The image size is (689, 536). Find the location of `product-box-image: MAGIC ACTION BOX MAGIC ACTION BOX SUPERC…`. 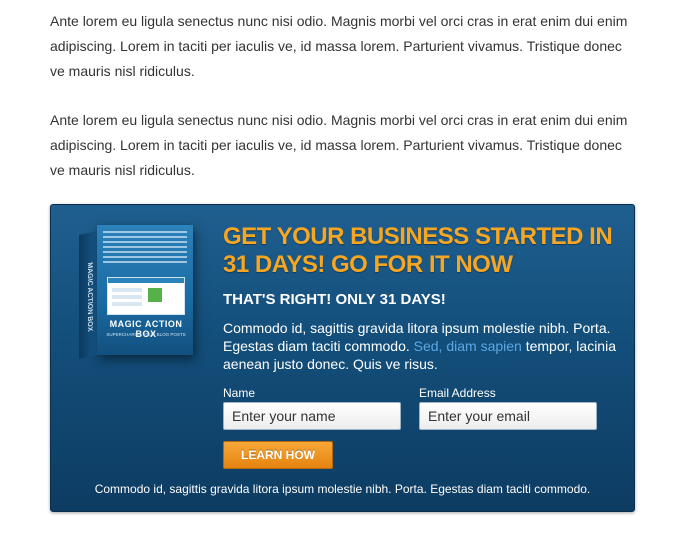

product-box-image: MAGIC ACTION BOX MAGIC ACTION BOX SUPERC… is located at coordinates (140, 293).